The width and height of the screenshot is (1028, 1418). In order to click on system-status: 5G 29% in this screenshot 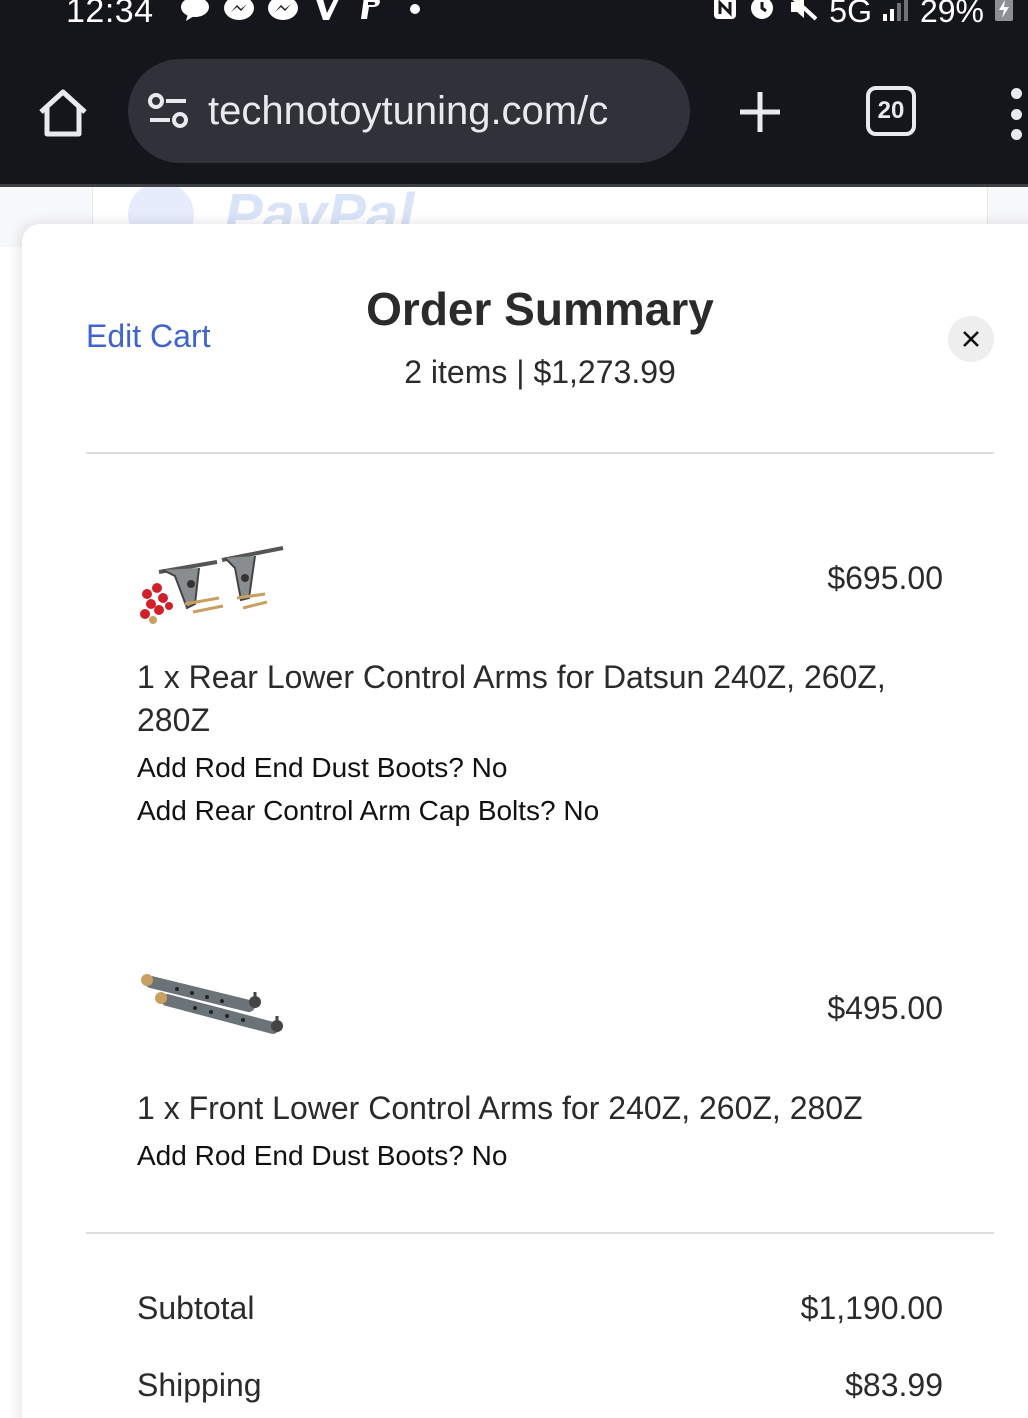, I will do `click(863, 15)`.